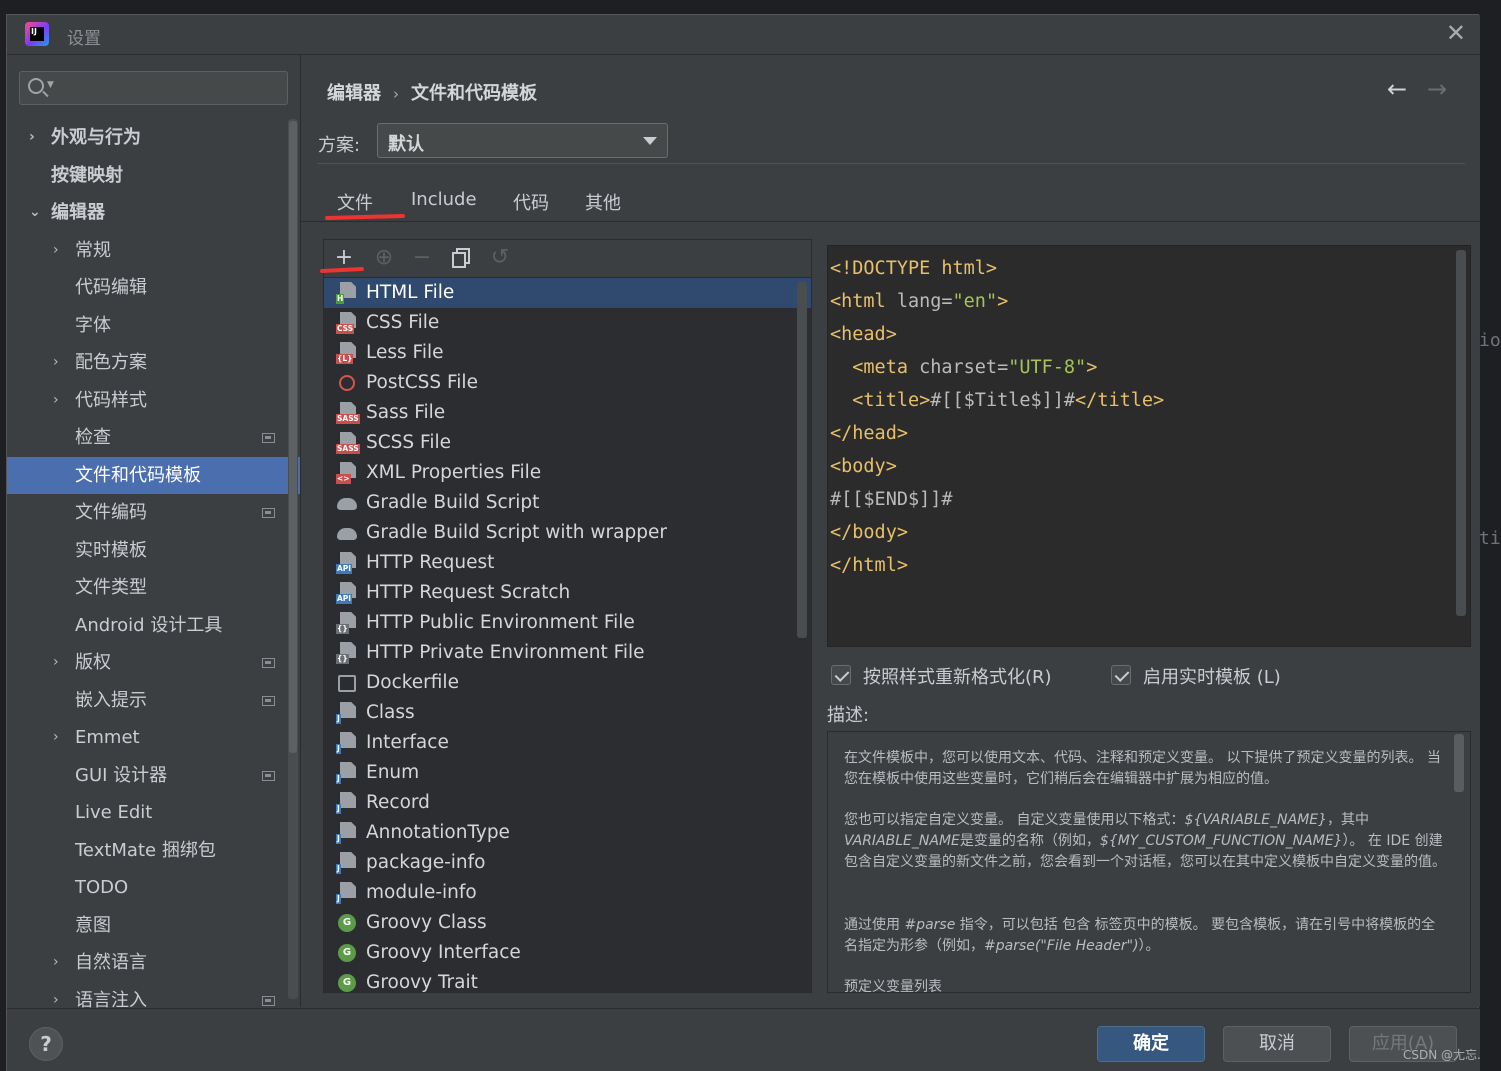 The width and height of the screenshot is (1501, 1071). Describe the element at coordinates (474, 93) in the screenshot. I see `breadcrumb-current: 文件和代码模板` at that location.